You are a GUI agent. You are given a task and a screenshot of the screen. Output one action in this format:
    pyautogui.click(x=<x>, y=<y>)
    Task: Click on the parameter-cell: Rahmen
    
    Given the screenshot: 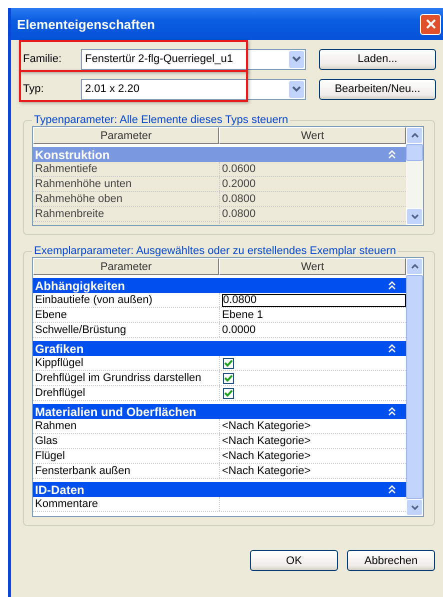 What is the action you would take?
    pyautogui.click(x=126, y=426)
    